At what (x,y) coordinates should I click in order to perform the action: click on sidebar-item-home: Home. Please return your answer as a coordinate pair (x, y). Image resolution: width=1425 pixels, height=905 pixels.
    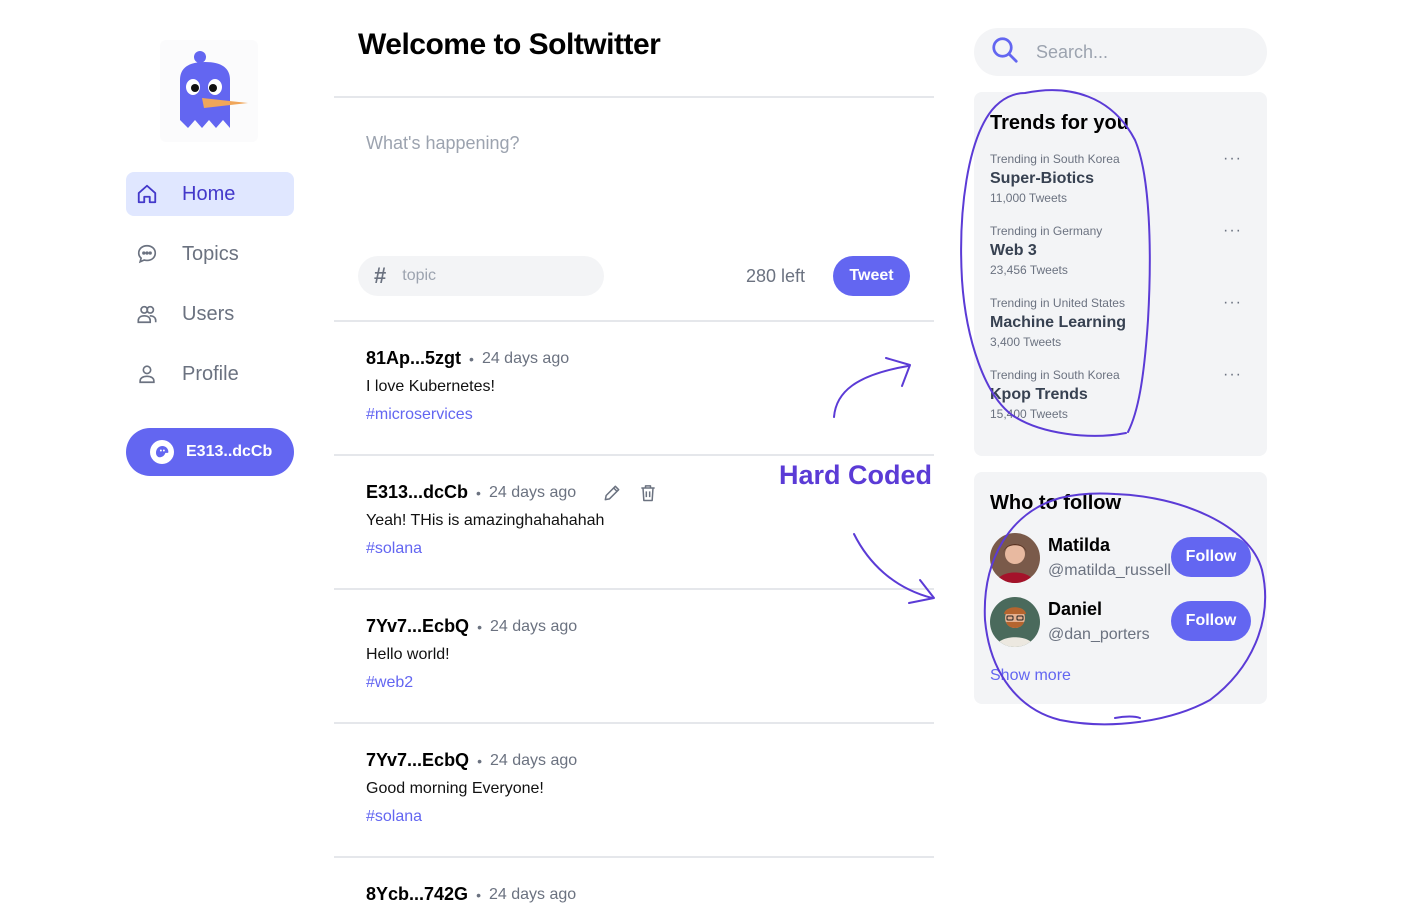
    Looking at the image, I should click on (210, 194).